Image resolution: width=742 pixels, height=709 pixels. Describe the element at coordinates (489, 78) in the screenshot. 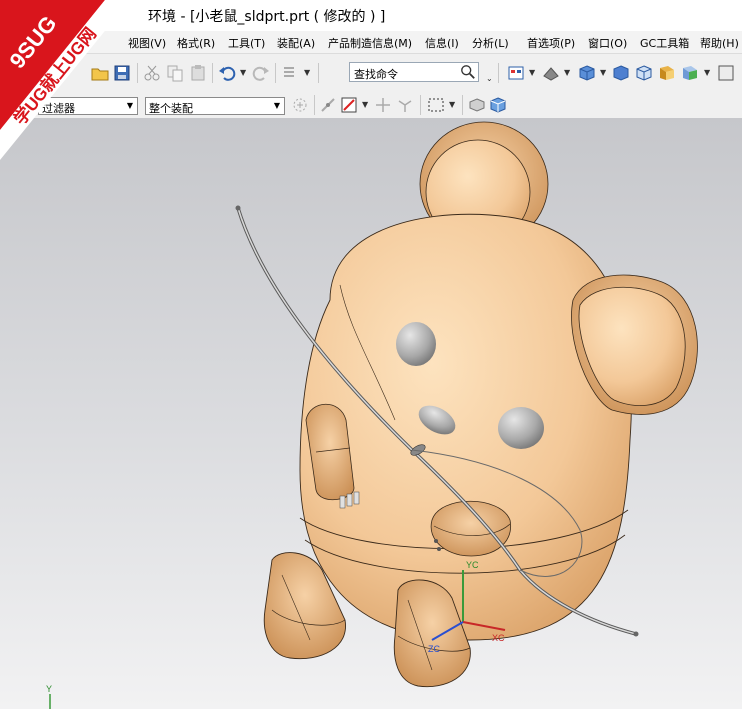

I see `toolbar-overflow-icon: ⌄` at that location.